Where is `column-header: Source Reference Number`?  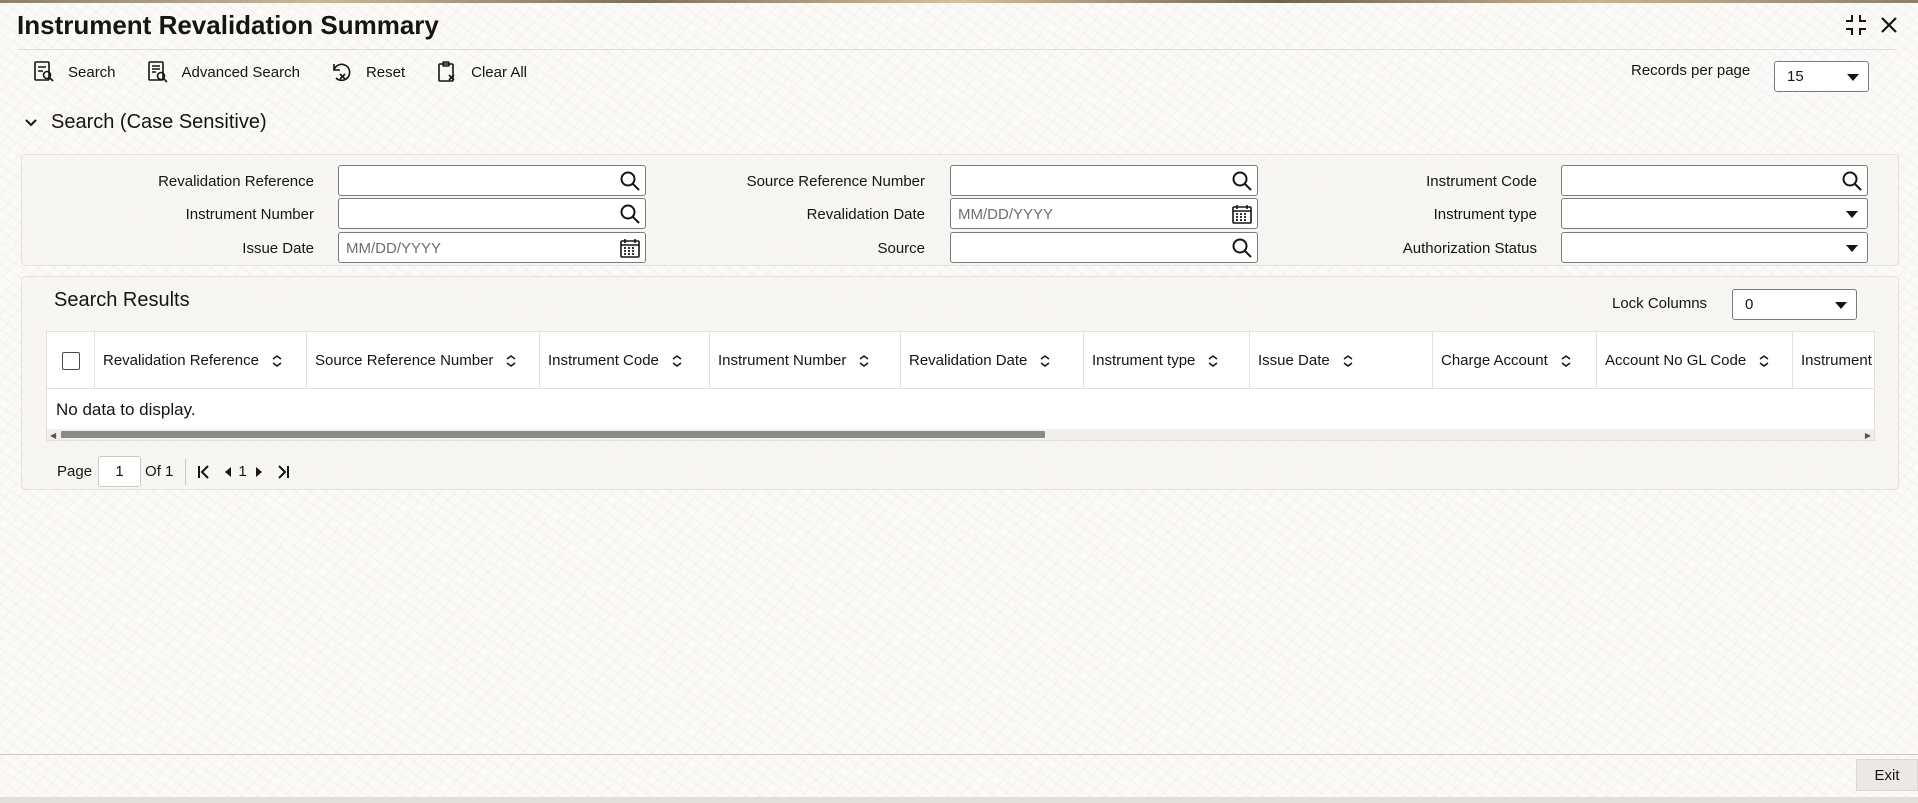
column-header: Source Reference Number is located at coordinates (423, 360).